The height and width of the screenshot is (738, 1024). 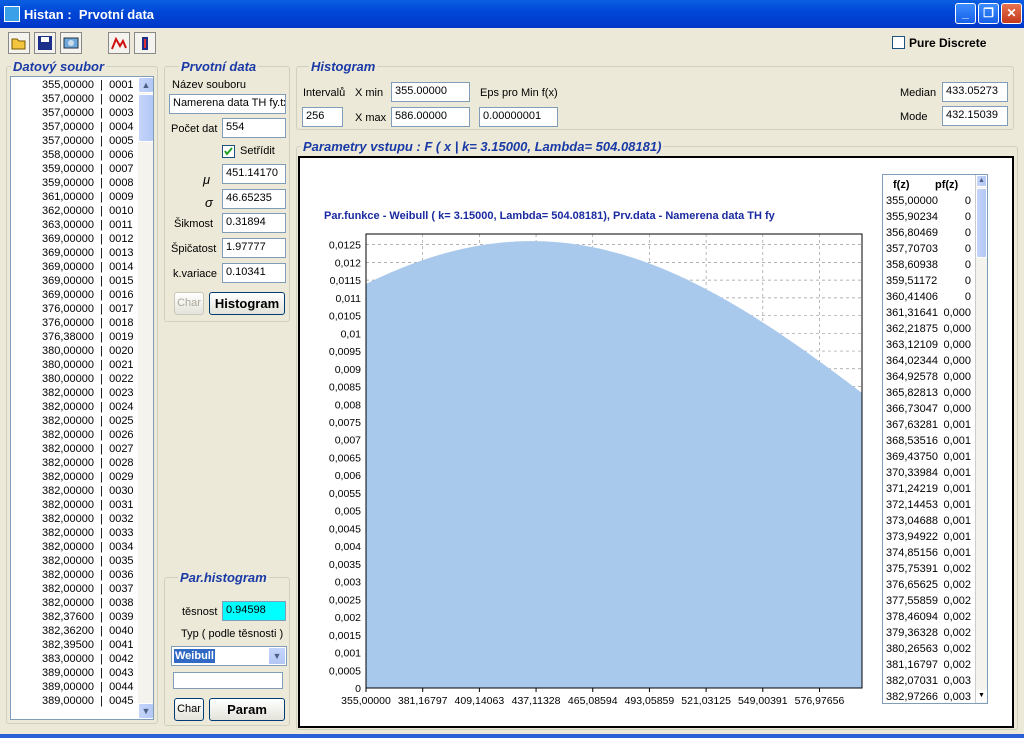 What do you see at coordinates (88, 365) in the screenshot?
I see `list-item: 380,00000 | 0021` at bounding box center [88, 365].